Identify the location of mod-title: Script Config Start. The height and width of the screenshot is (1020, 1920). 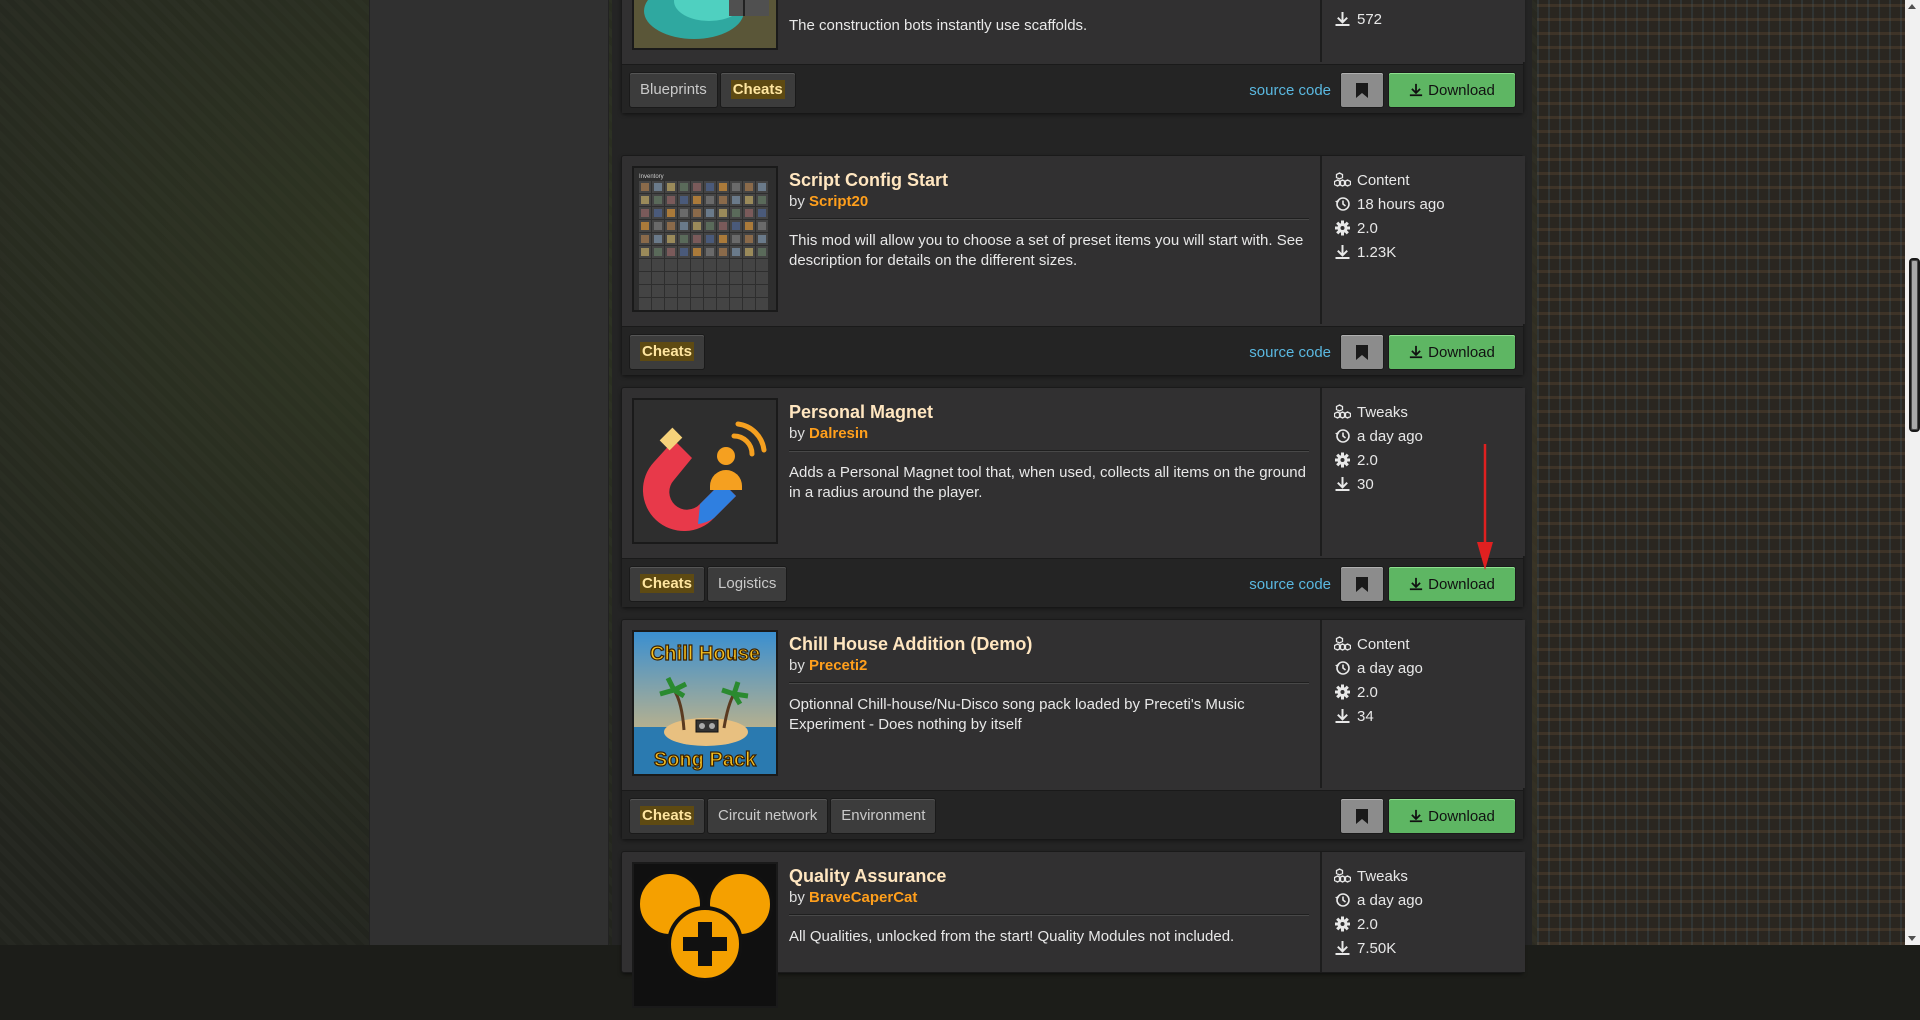
(1049, 180).